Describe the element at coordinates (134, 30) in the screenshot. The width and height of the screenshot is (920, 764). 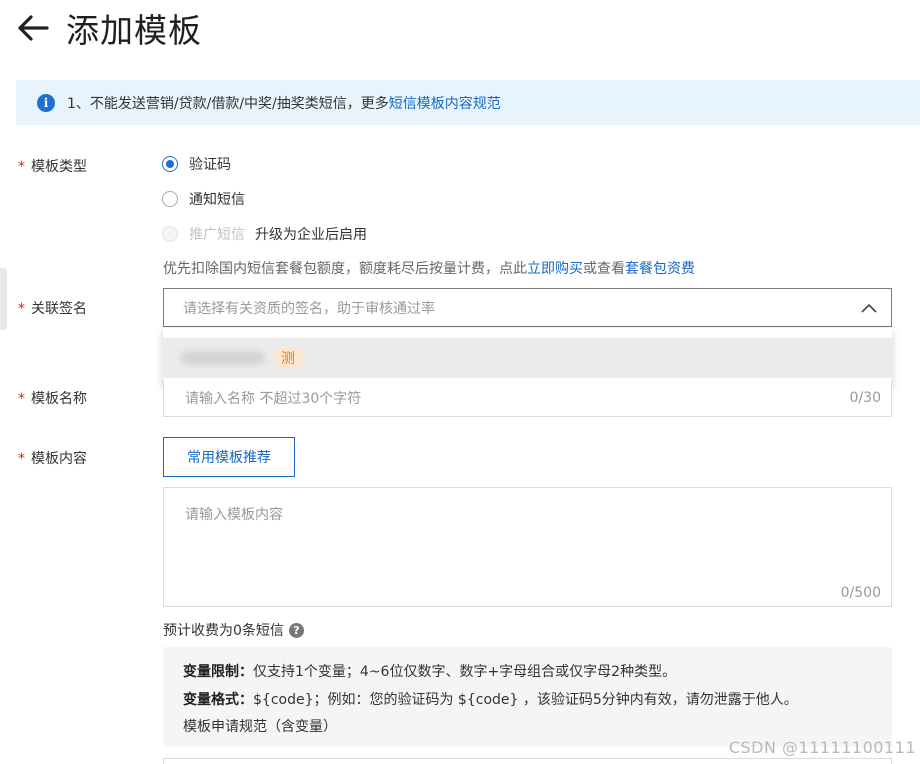
I see `page-title: 添加模板` at that location.